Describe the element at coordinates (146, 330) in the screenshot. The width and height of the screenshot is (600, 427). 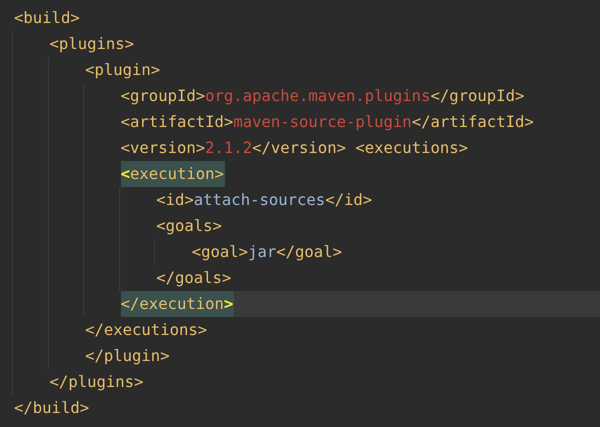
I see `code-line: </executions>` at that location.